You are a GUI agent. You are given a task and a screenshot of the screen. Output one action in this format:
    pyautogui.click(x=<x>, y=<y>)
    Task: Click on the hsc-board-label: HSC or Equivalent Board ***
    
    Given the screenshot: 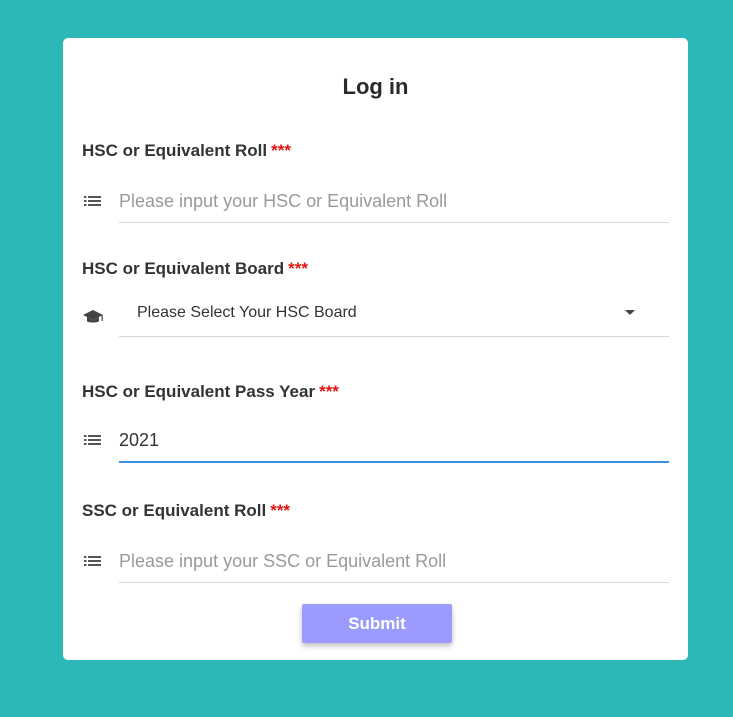 What is the action you would take?
    pyautogui.click(x=195, y=268)
    